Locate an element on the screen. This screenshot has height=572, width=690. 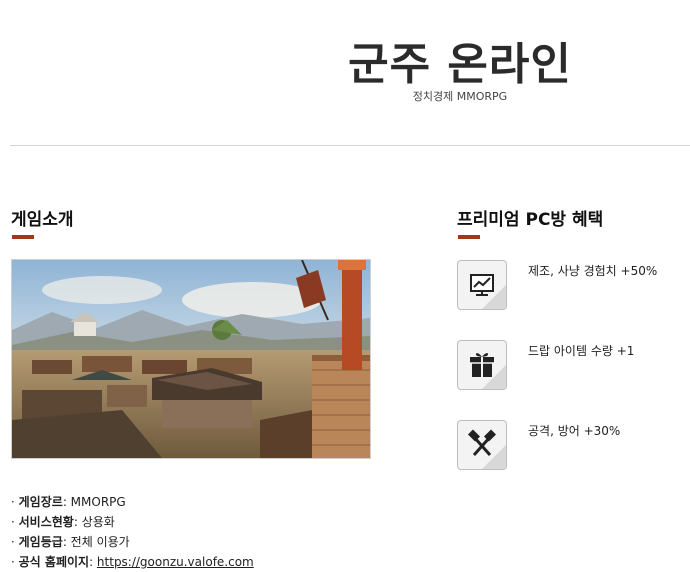
benefit-drop: 드랍 아이템 수량 +1 is located at coordinates (581, 351).